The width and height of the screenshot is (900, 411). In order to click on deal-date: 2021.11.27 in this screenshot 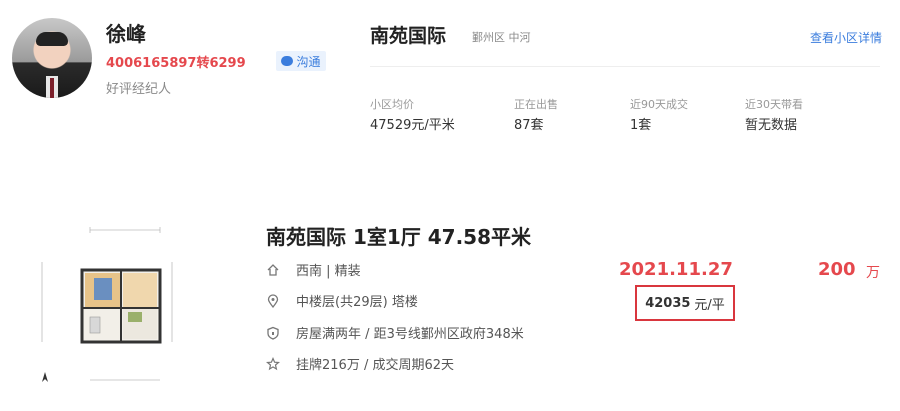, I will do `click(676, 269)`.